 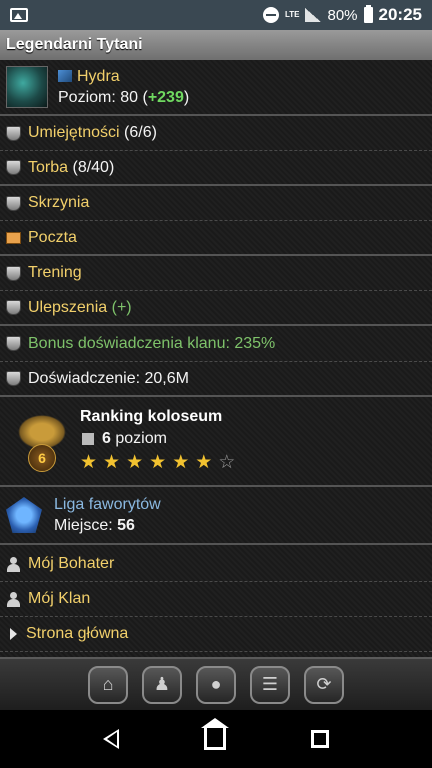 What do you see at coordinates (103, 97) in the screenshot?
I see `hero-level-label: Poziom: 80 (` at bounding box center [103, 97].